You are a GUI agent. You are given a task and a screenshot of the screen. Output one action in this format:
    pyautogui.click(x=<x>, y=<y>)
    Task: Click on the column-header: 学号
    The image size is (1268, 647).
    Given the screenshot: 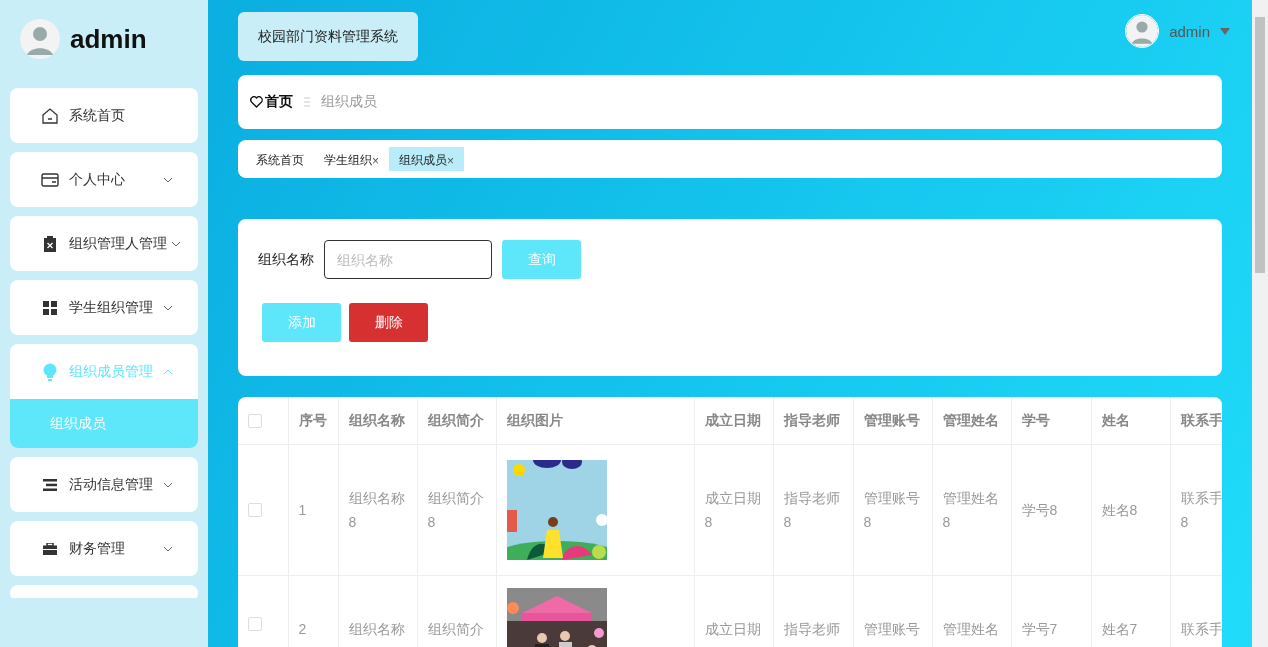 What is the action you would take?
    pyautogui.click(x=1035, y=419)
    